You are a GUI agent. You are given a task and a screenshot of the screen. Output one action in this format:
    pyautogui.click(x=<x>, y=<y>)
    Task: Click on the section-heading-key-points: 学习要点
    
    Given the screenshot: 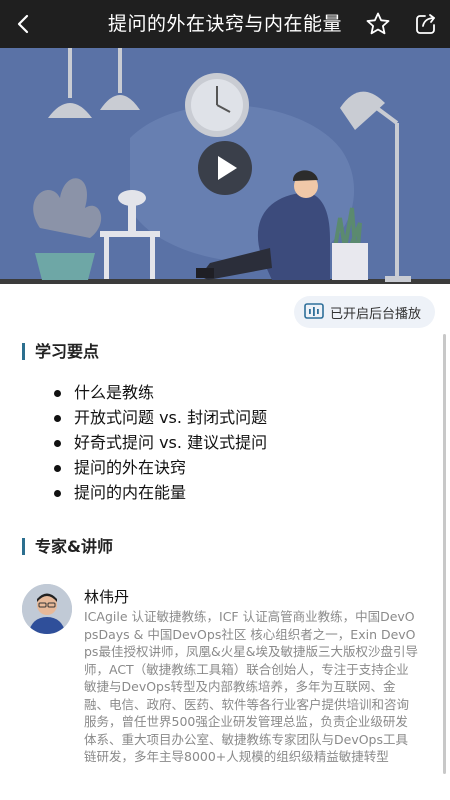 What is the action you would take?
    pyautogui.click(x=60, y=351)
    